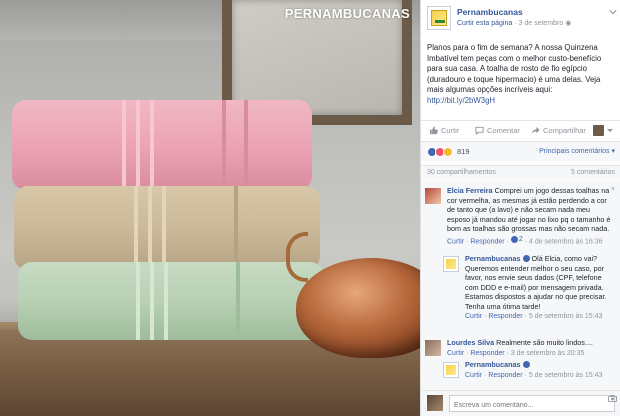 The height and width of the screenshot is (416, 620). What do you see at coordinates (463, 151) in the screenshot?
I see `reaction-count: 819` at bounding box center [463, 151].